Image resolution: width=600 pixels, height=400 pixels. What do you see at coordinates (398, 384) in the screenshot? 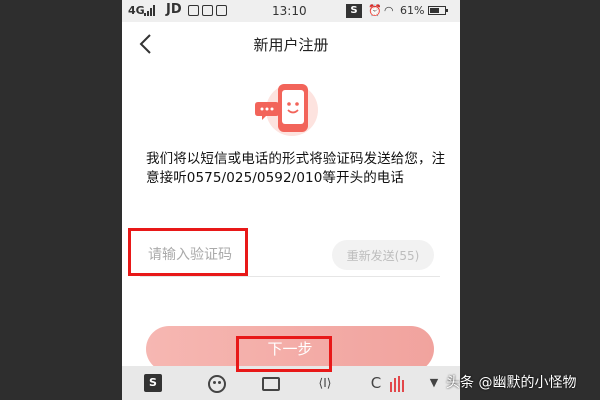
I see `bars-icon` at bounding box center [398, 384].